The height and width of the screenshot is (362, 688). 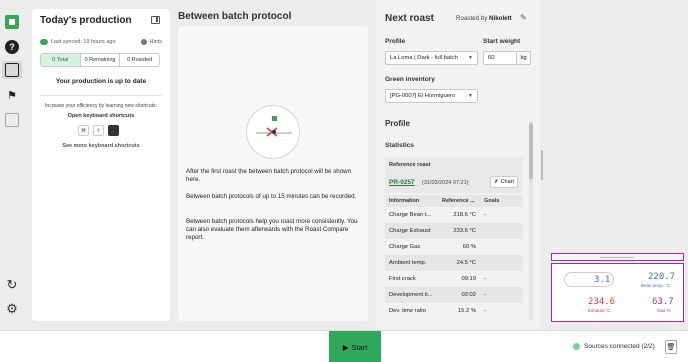 I want to click on more-shortcuts-link: See more keyboard shortcuts, so click(x=101, y=146).